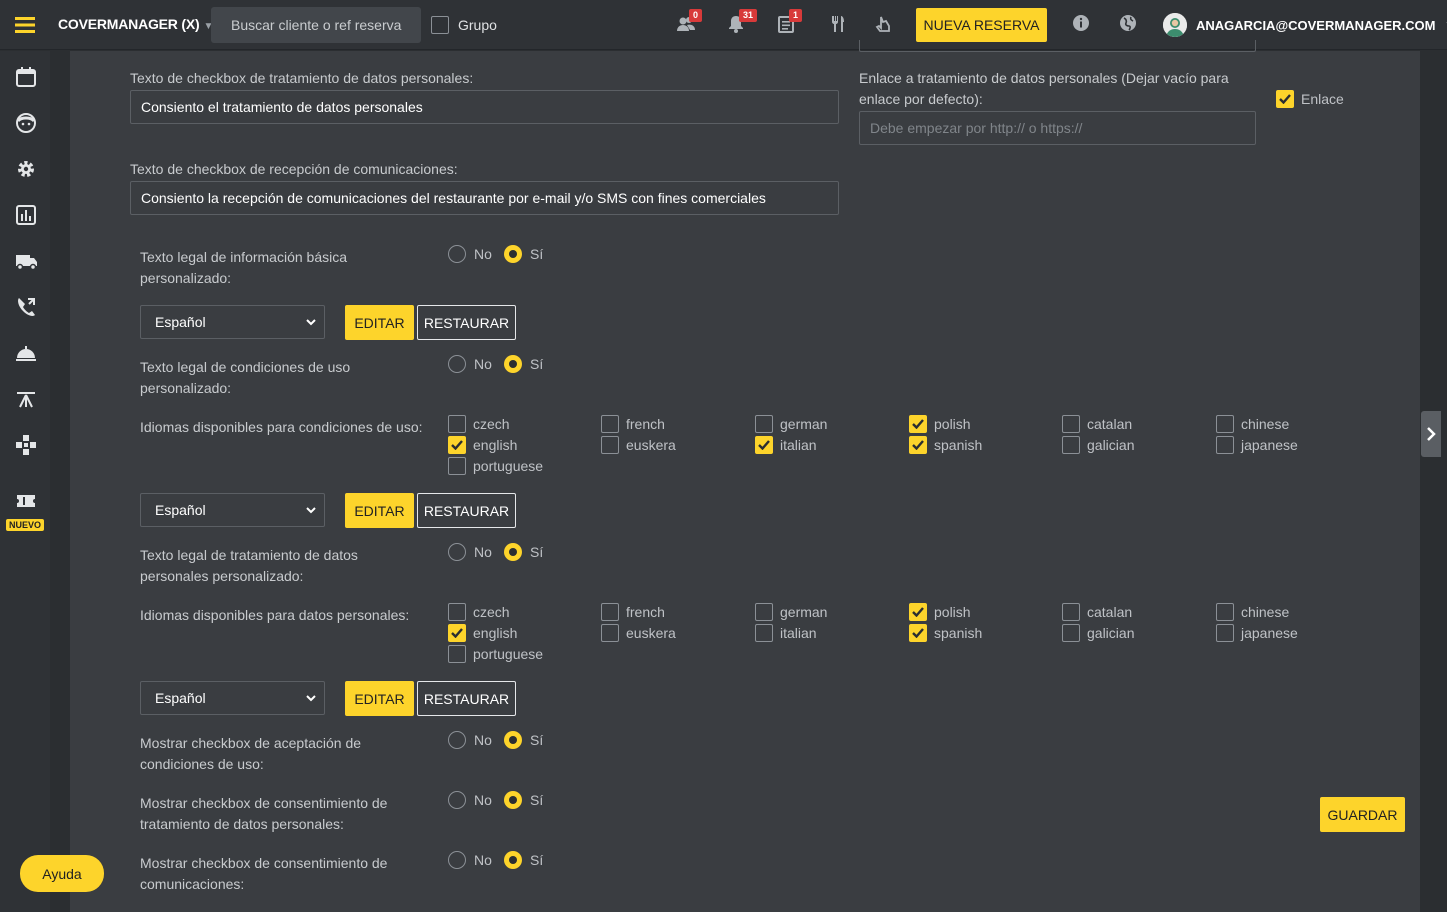  Describe the element at coordinates (523, 800) in the screenshot. I see `show-privacy-radio-si: Sí` at that location.